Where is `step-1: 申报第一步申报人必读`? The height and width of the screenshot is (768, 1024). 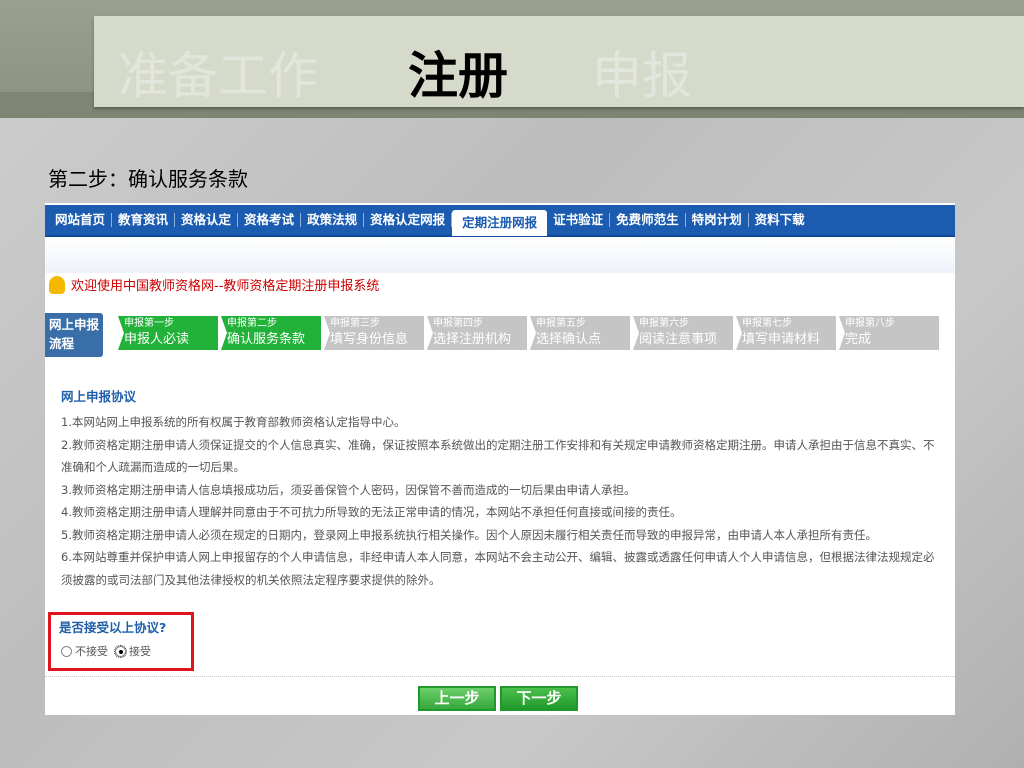
step-1: 申报第一步申报人必读 is located at coordinates (168, 333).